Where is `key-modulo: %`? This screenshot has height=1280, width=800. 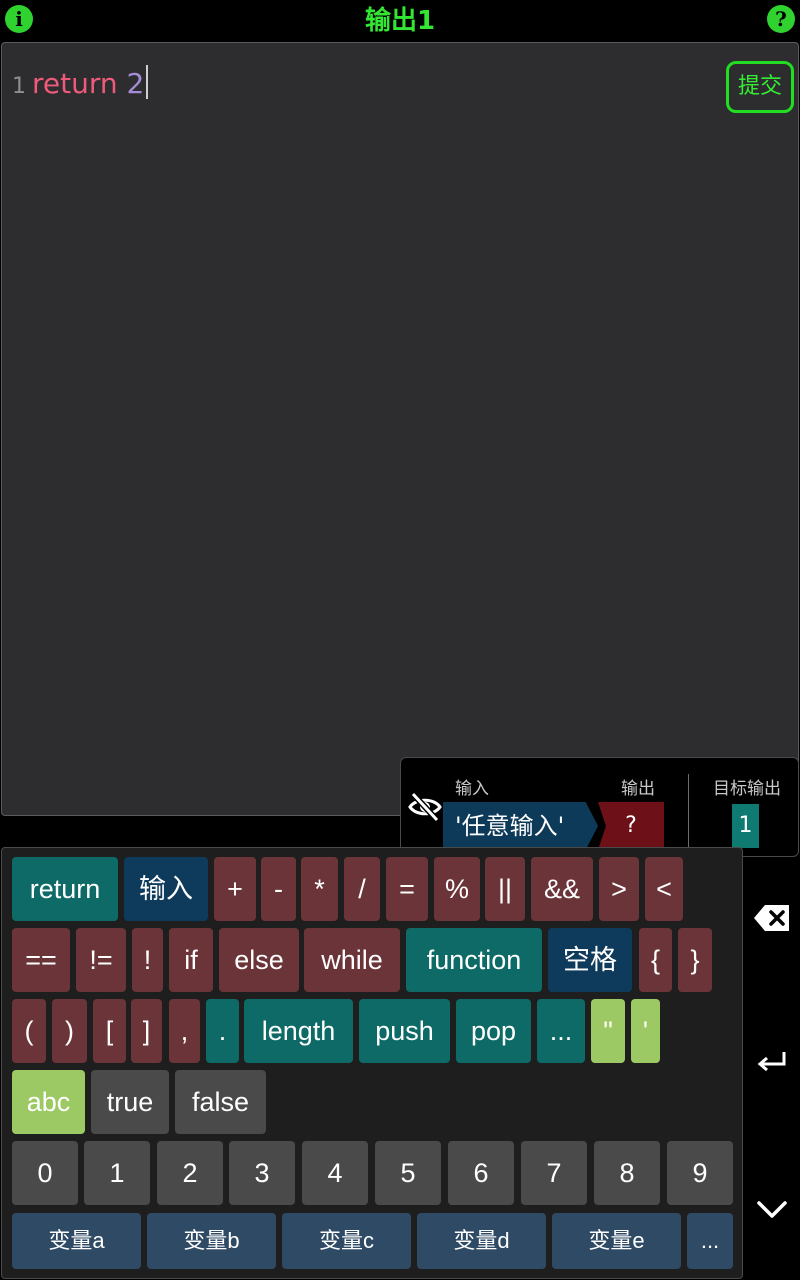
key-modulo: % is located at coordinates (457, 889).